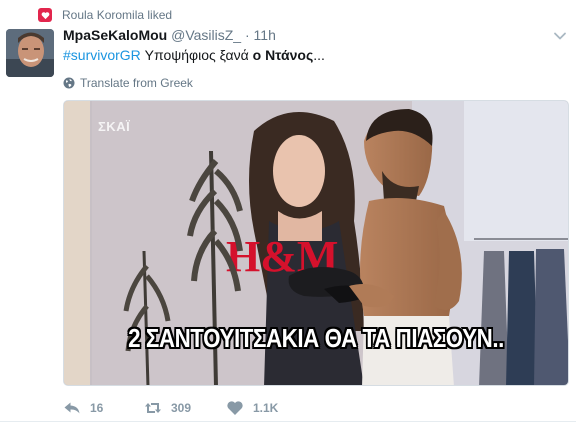  I want to click on tweet-actions: 16 309 1.1K, so click(170, 408).